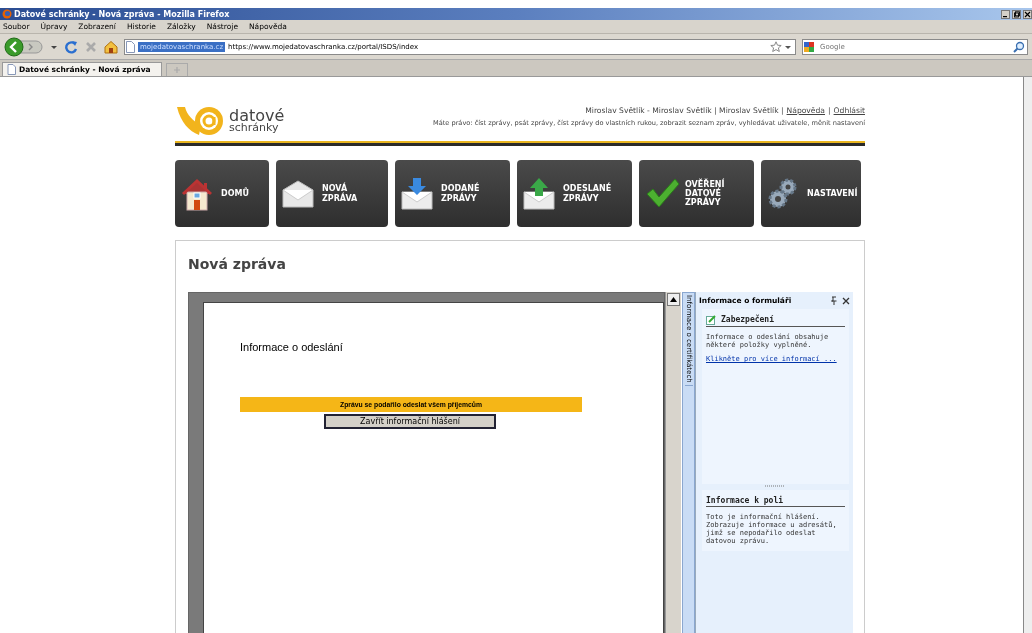 The image size is (1032, 633). What do you see at coordinates (7, 14) in the screenshot?
I see `firefox-icon` at bounding box center [7, 14].